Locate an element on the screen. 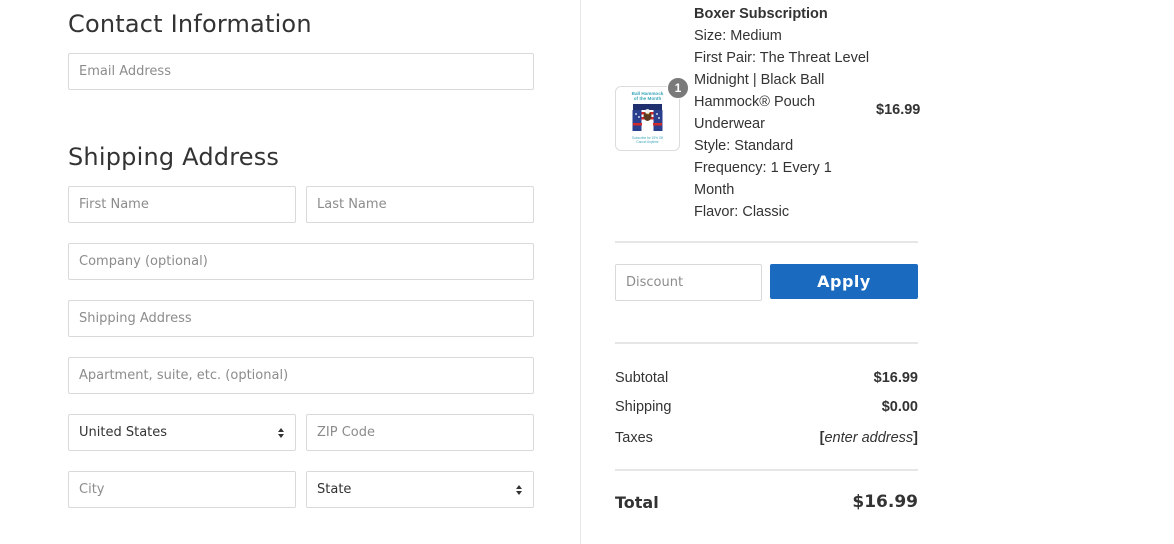 Image resolution: width=1174 pixels, height=544 pixels. last-name-input is located at coordinates (420, 204).